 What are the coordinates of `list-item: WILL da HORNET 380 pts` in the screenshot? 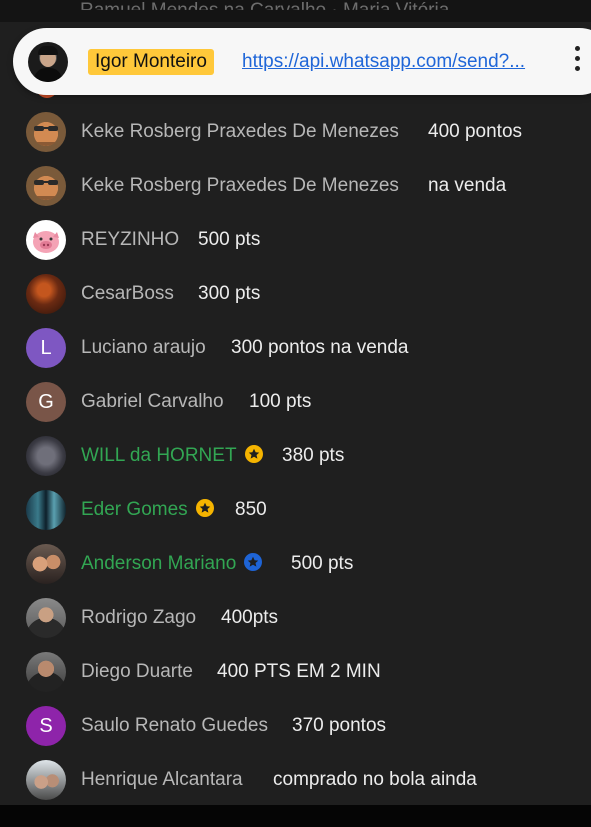 It's located at (295, 456).